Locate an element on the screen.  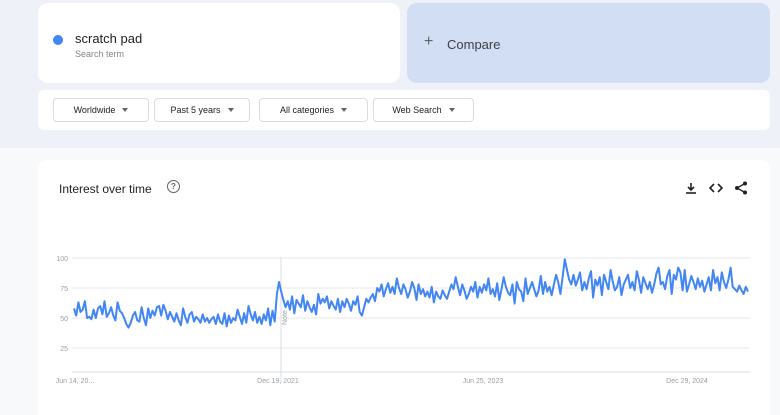
filter-time-range: Past 5 years is located at coordinates (202, 110).